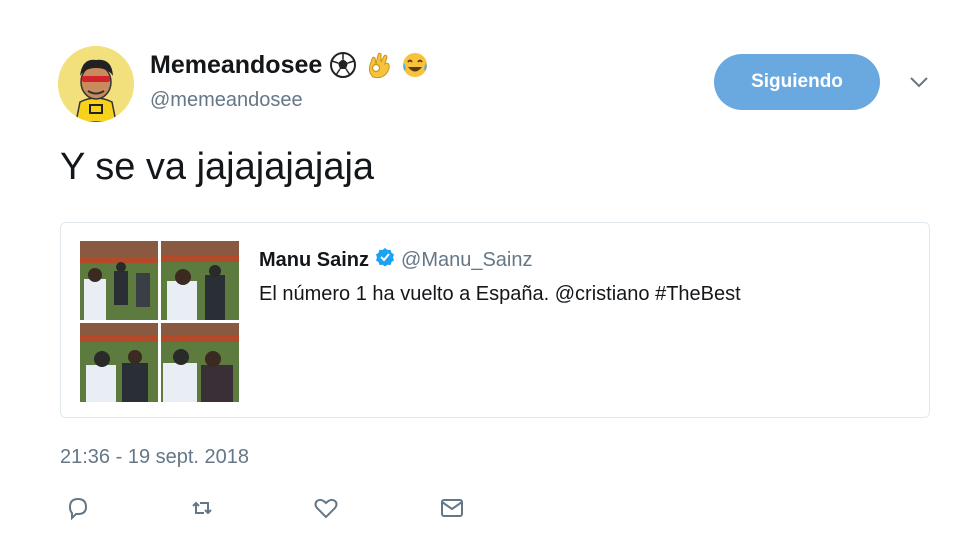 The width and height of the screenshot is (980, 554). I want to click on author-name-row: Memeandosee, so click(290, 65).